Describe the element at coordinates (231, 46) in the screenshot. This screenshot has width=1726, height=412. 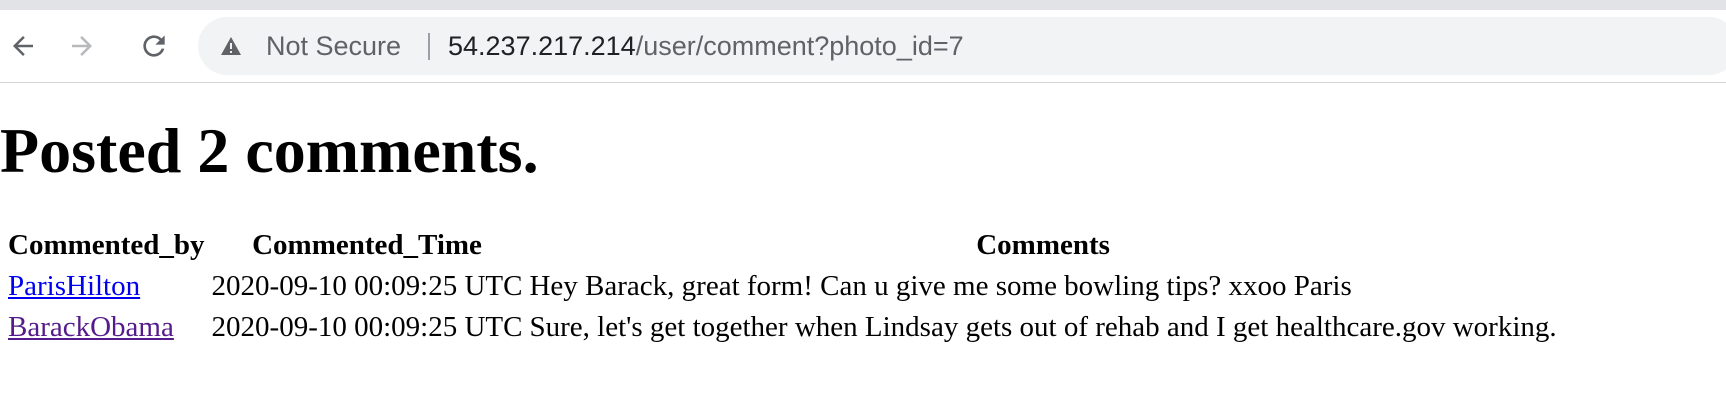
I see `warning-triangle-icon` at that location.